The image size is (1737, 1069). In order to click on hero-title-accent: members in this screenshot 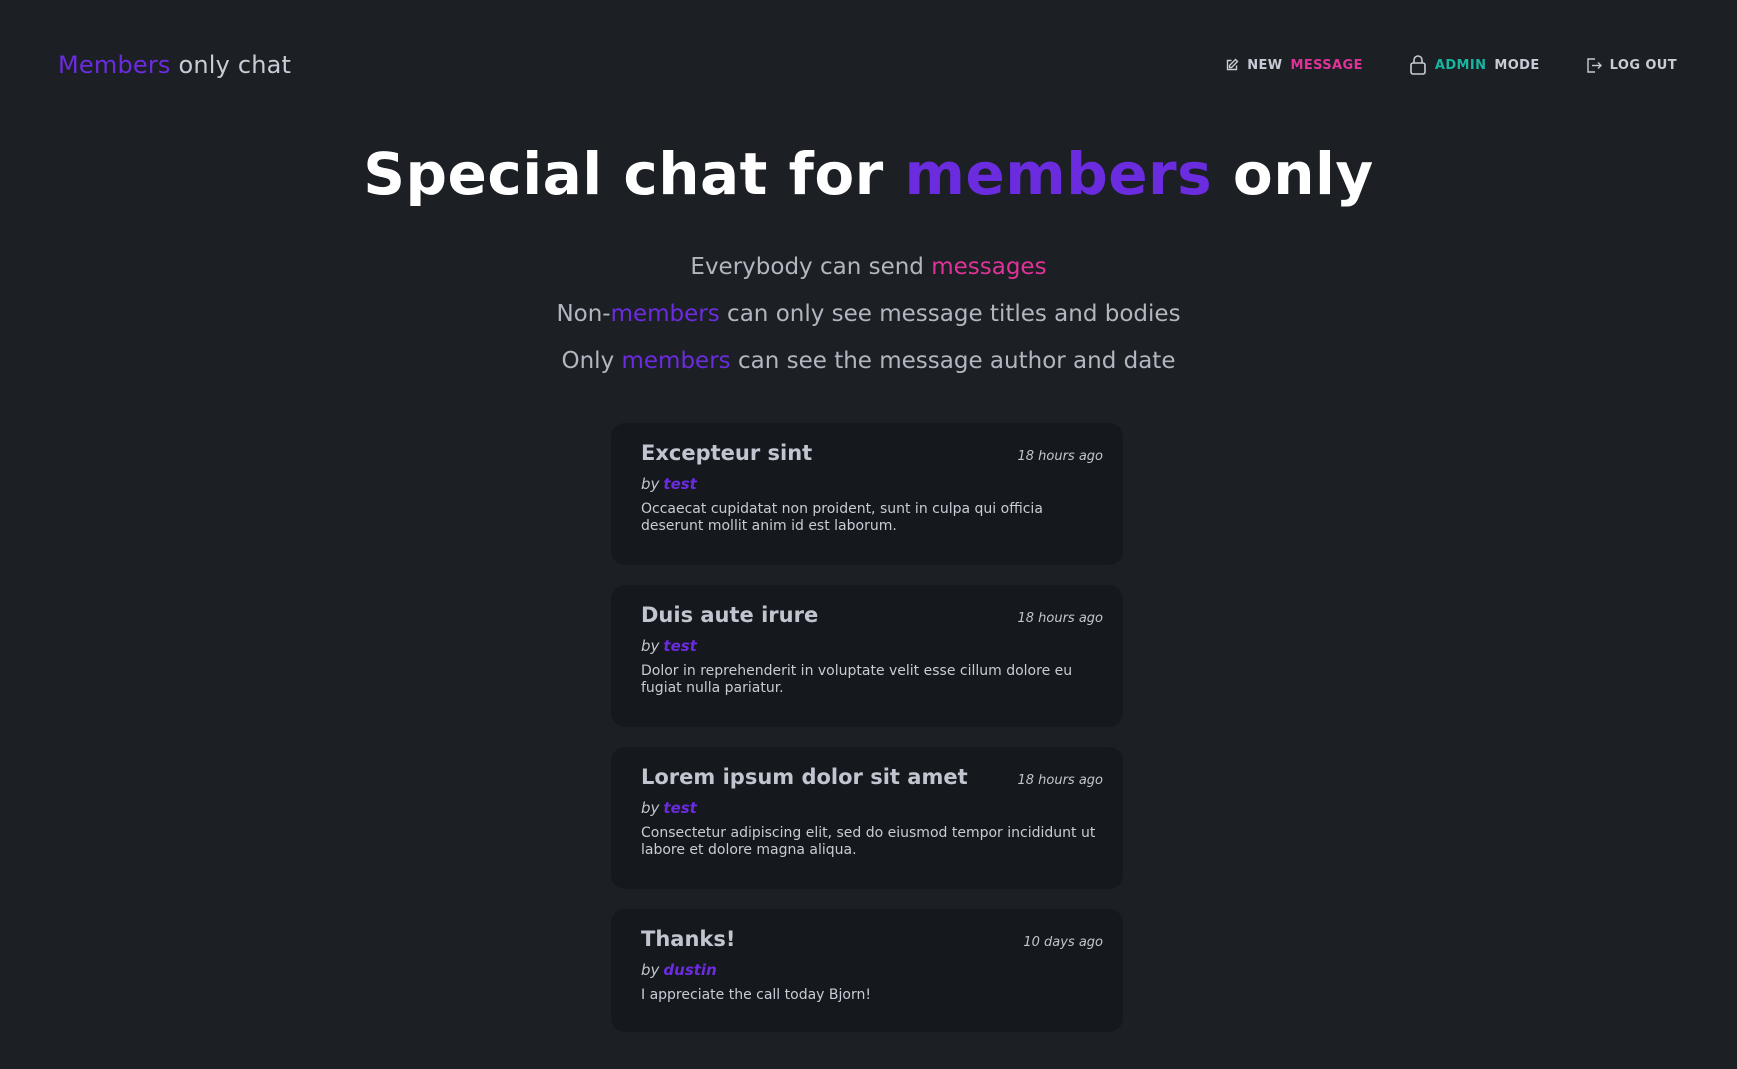, I will do `click(1058, 174)`.